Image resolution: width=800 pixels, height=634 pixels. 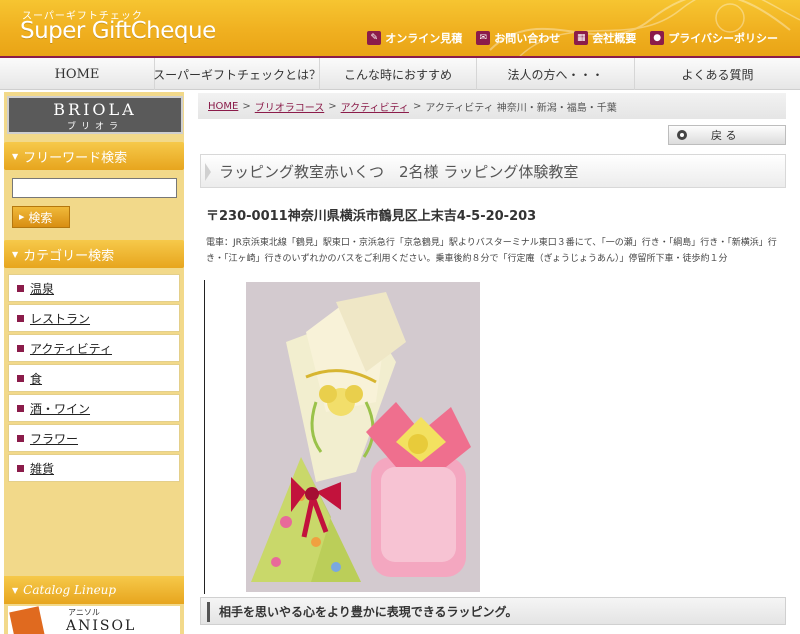 I want to click on address: 〒230-0011神奈川県横浜市鶴見区上末吉4-5-20-203, so click(x=371, y=216).